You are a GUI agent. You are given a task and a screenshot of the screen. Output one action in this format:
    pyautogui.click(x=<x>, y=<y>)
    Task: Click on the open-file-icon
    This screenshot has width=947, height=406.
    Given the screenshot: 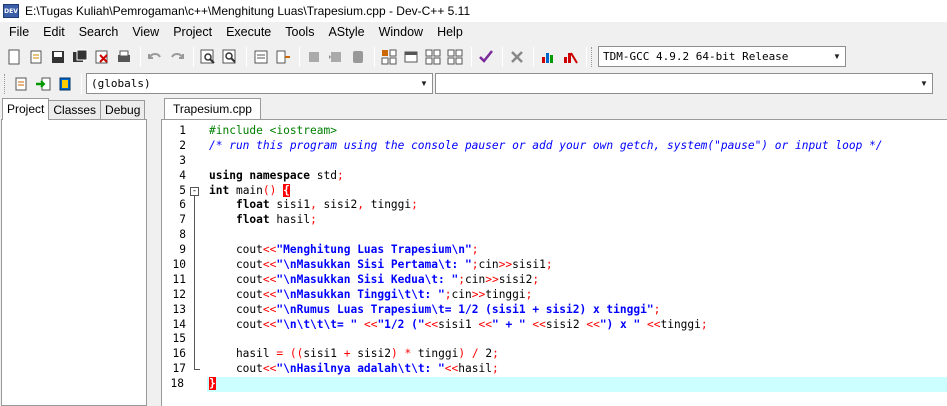 What is the action you would take?
    pyautogui.click(x=36, y=57)
    